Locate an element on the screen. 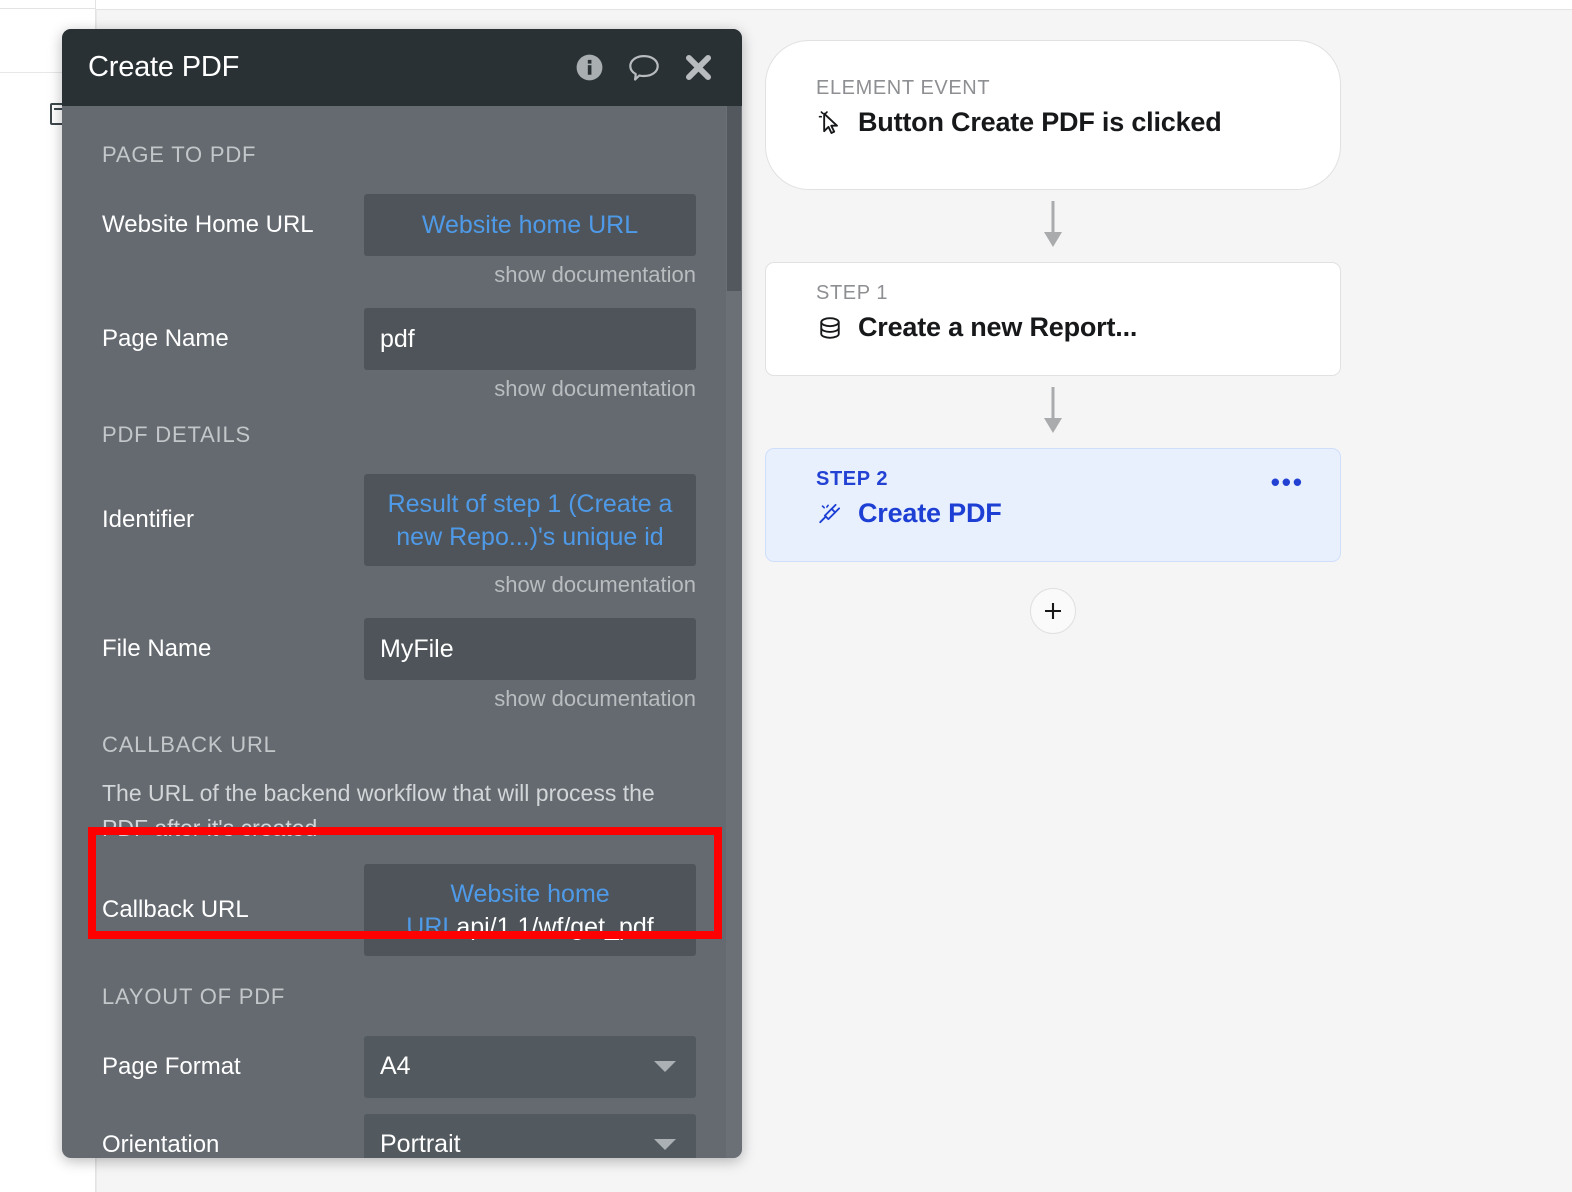  section-label-pdf-details: PDF DETAILS is located at coordinates (176, 434).